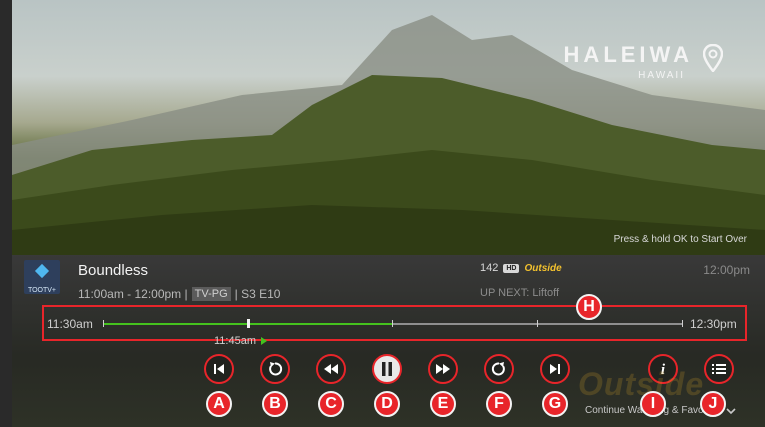  What do you see at coordinates (731, 410) in the screenshot?
I see `chevron-down-icon` at bounding box center [731, 410].